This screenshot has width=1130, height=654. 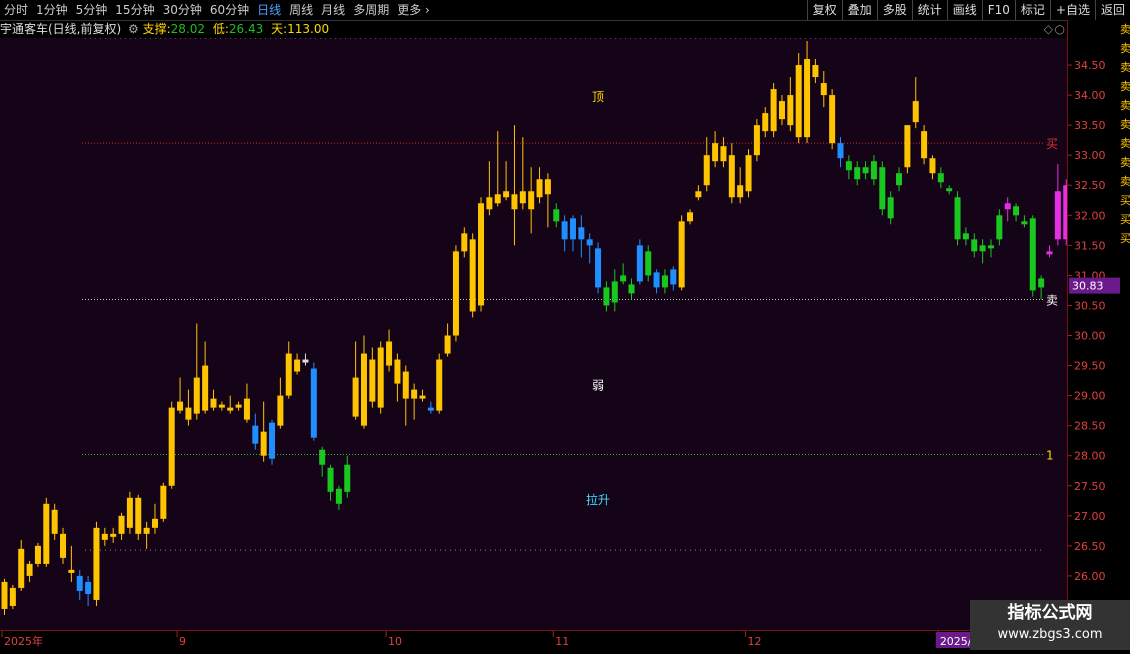 I want to click on date-label-3: 11, so click(x=562, y=641).